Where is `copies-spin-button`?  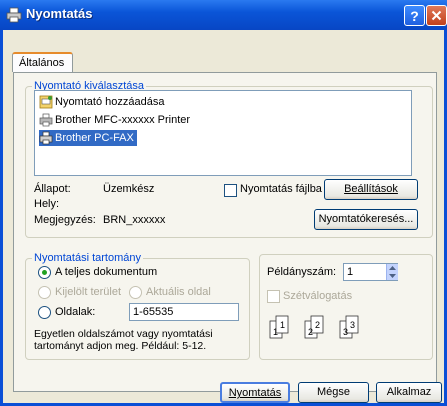
copies-spin-button is located at coordinates (392, 272).